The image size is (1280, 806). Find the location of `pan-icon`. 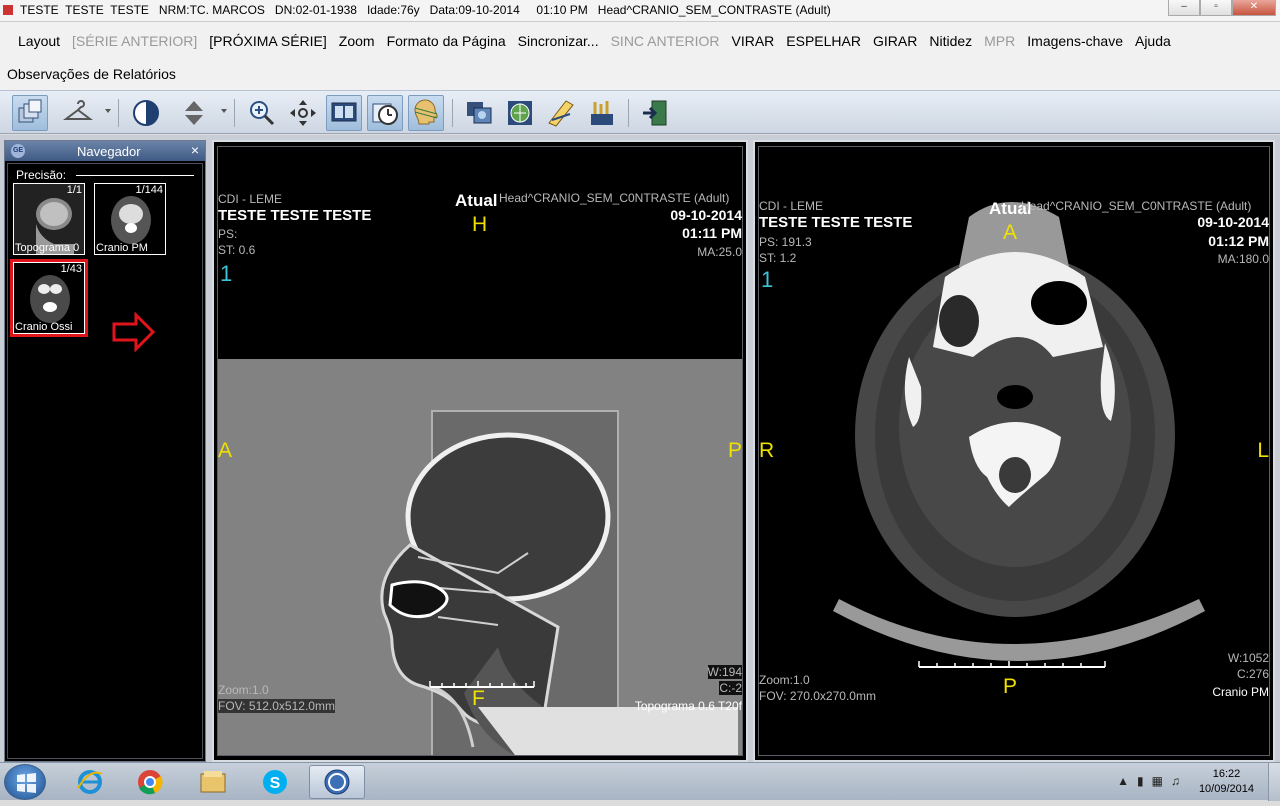

pan-icon is located at coordinates (303, 113).